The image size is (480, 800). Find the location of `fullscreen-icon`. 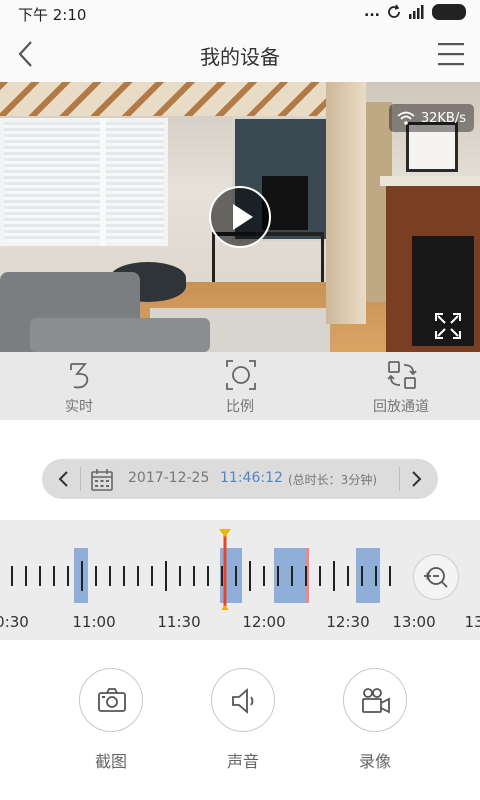

fullscreen-icon is located at coordinates (448, 326).